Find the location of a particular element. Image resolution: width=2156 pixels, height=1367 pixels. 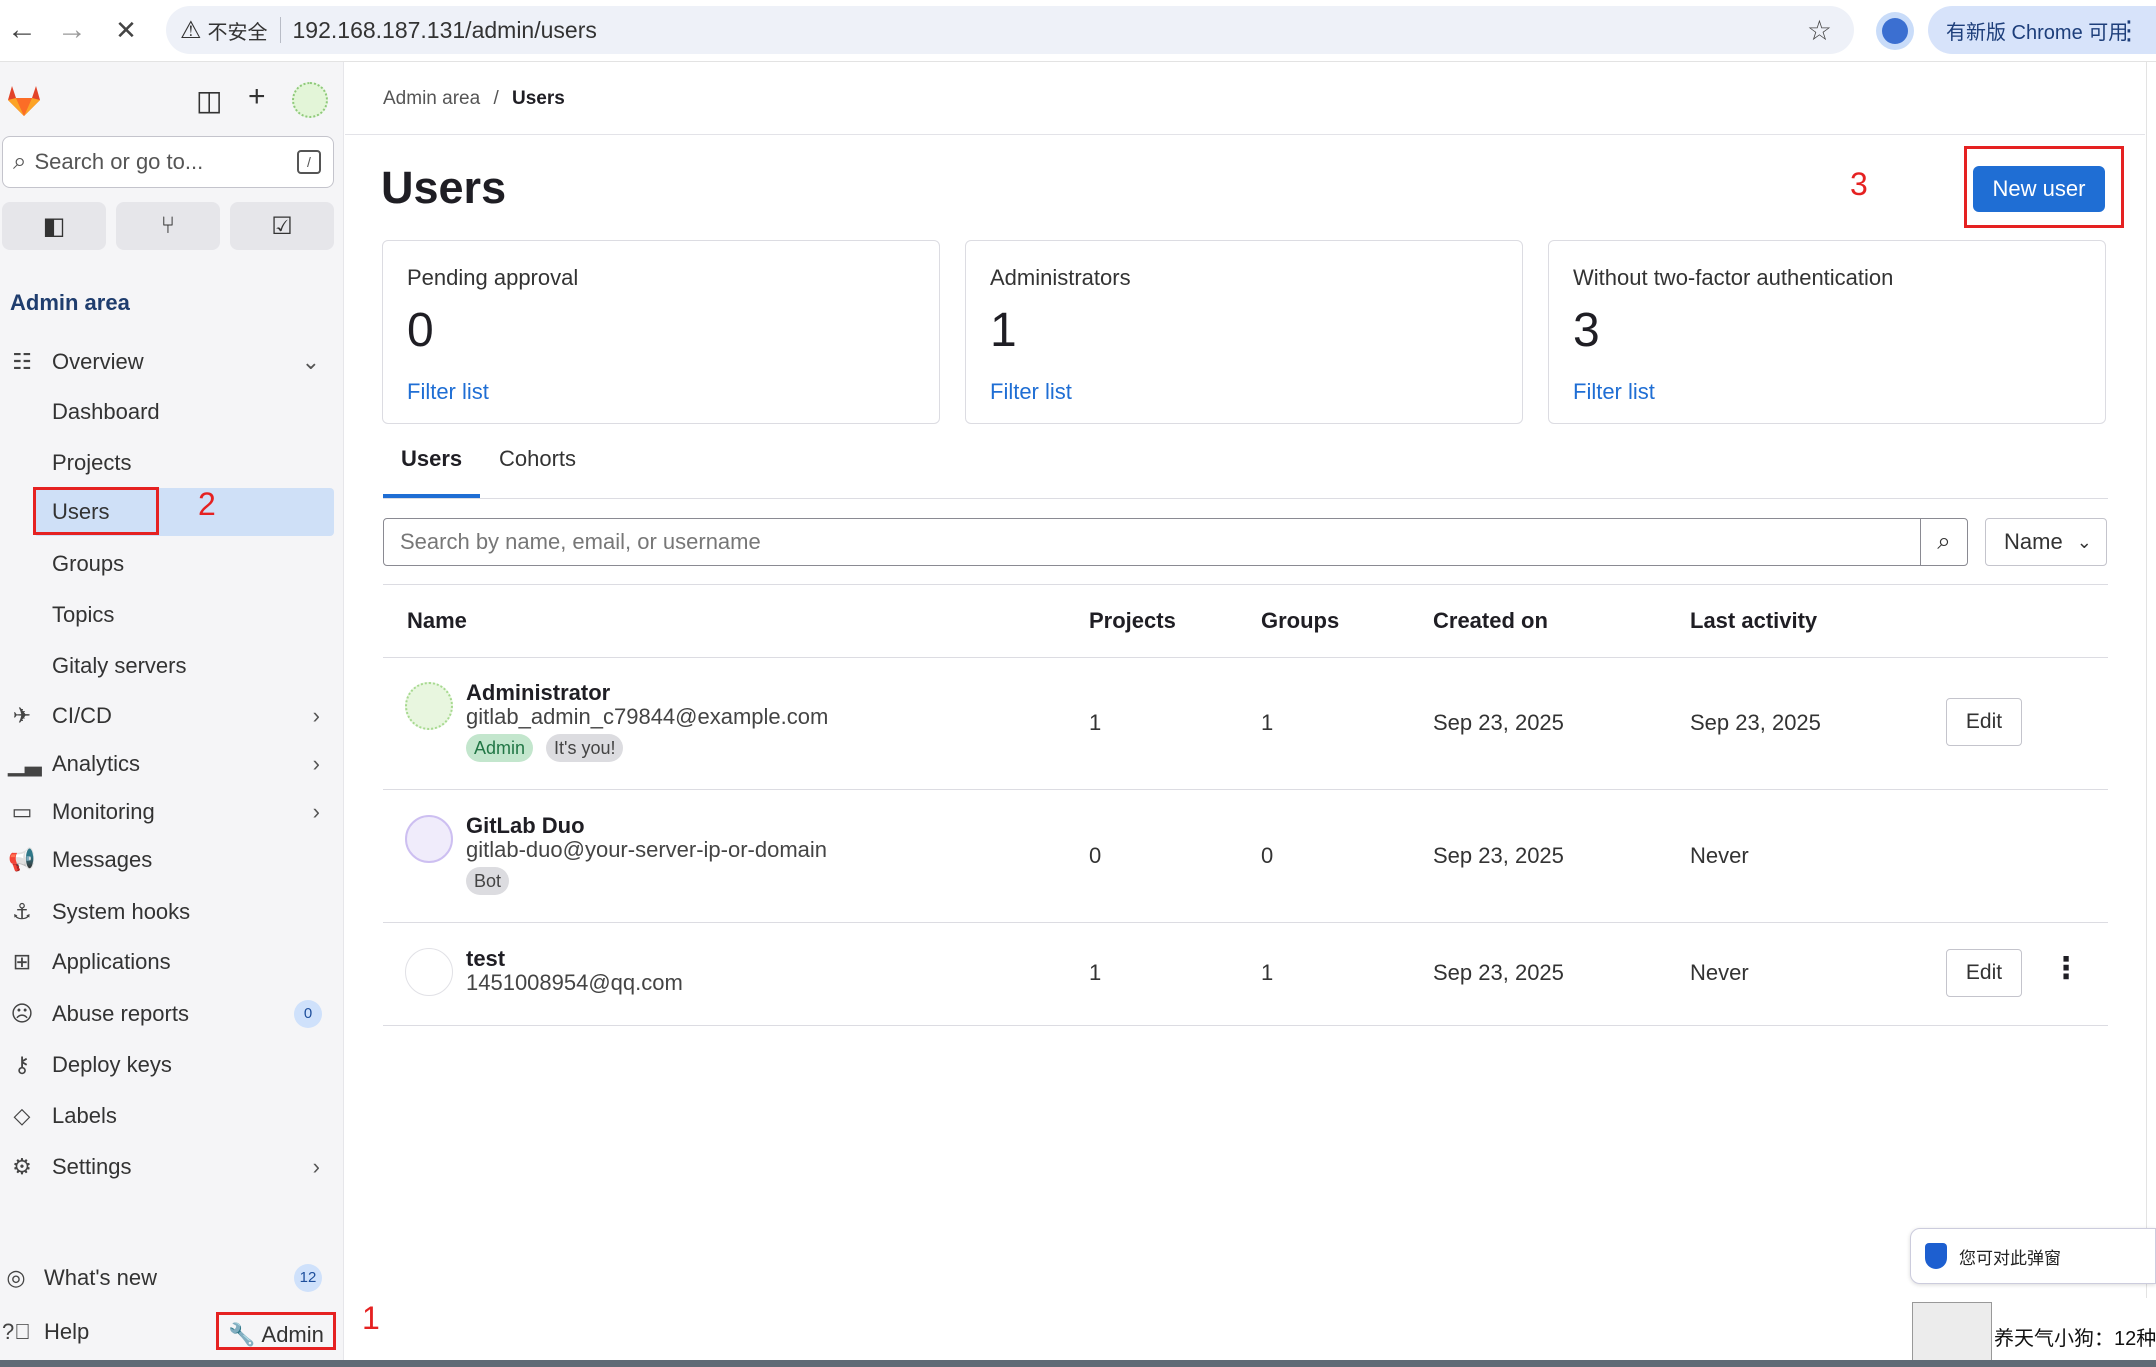

issues-icon: ◧ is located at coordinates (54, 226).